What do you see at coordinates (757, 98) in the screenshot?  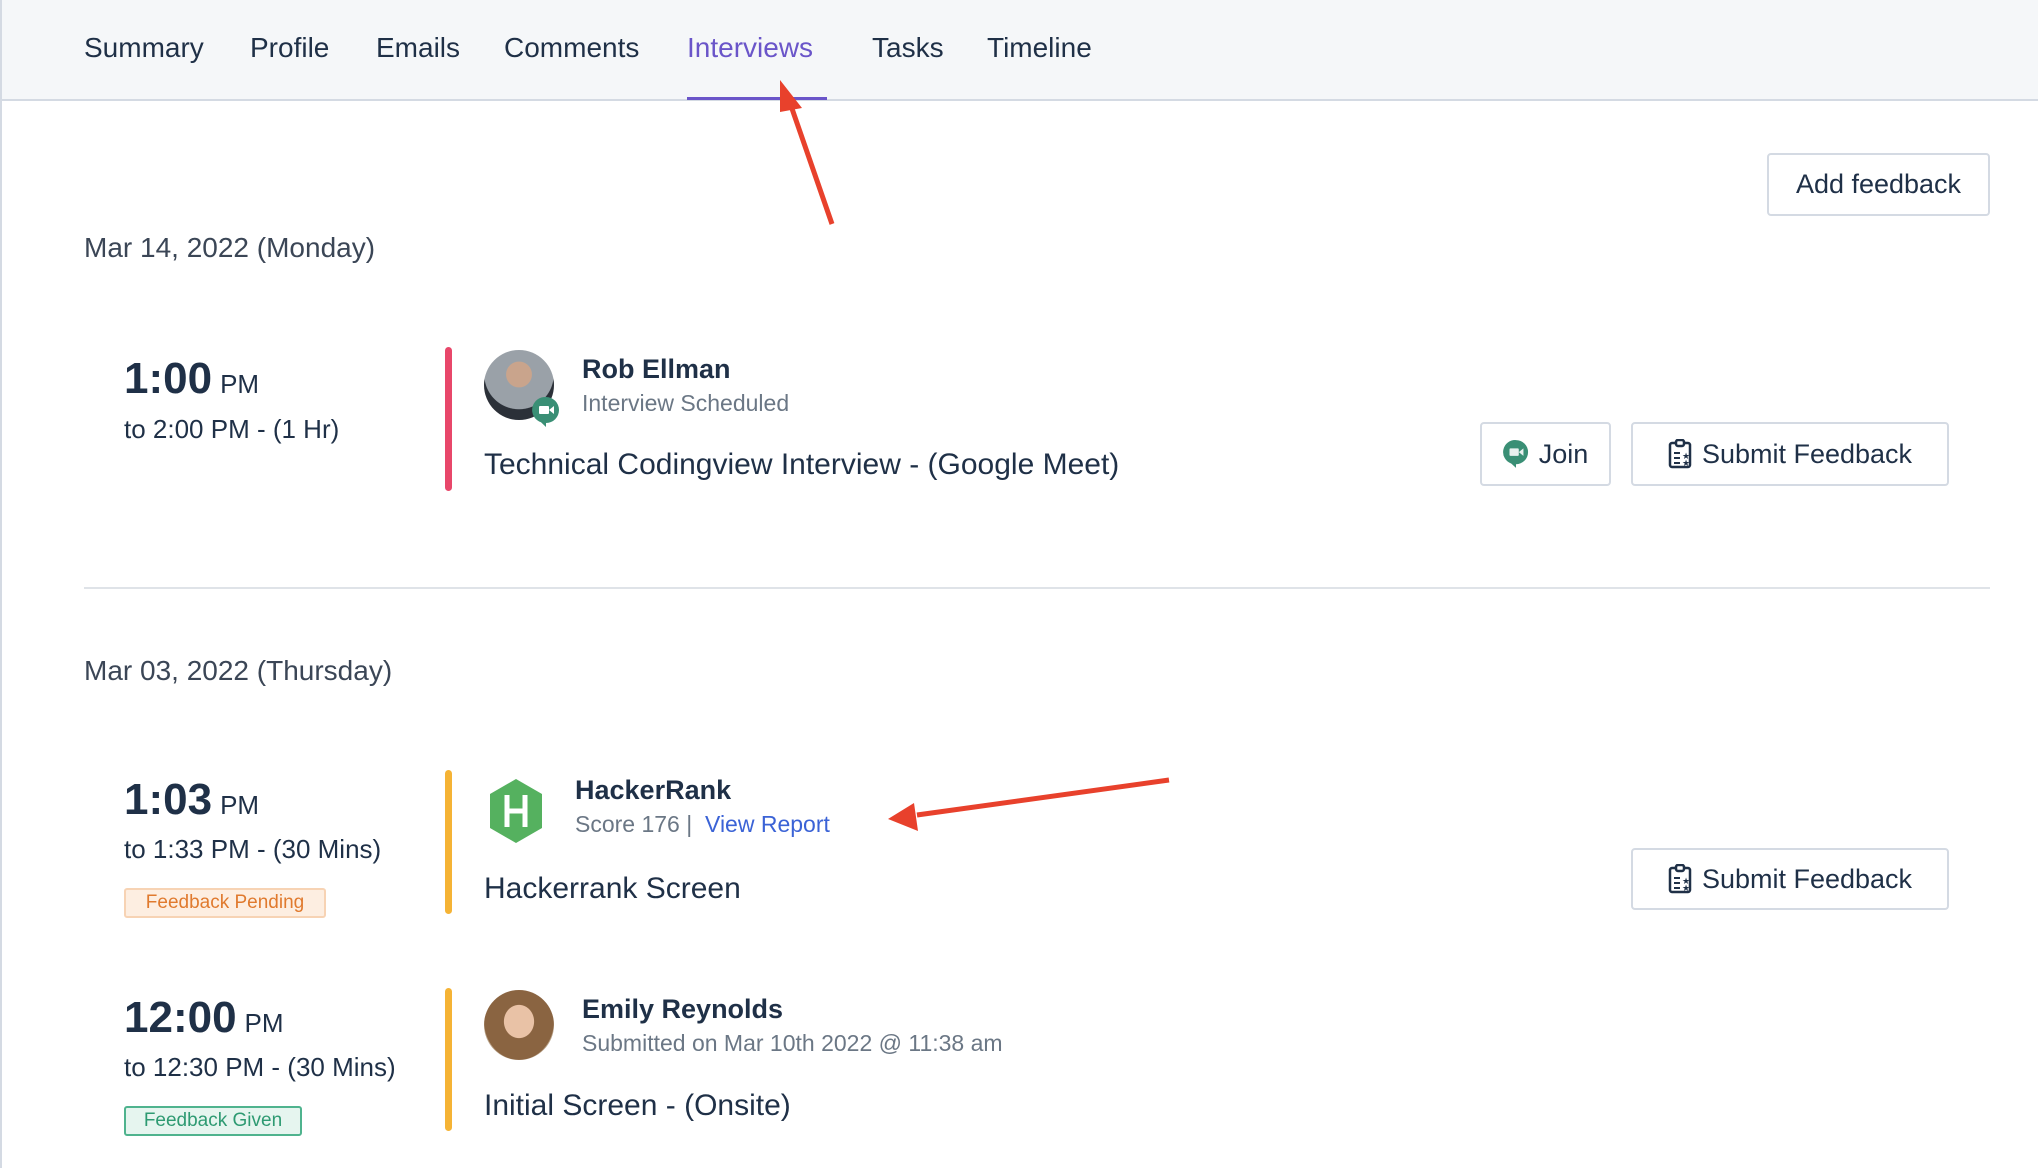 I see `active-tab-indicator` at bounding box center [757, 98].